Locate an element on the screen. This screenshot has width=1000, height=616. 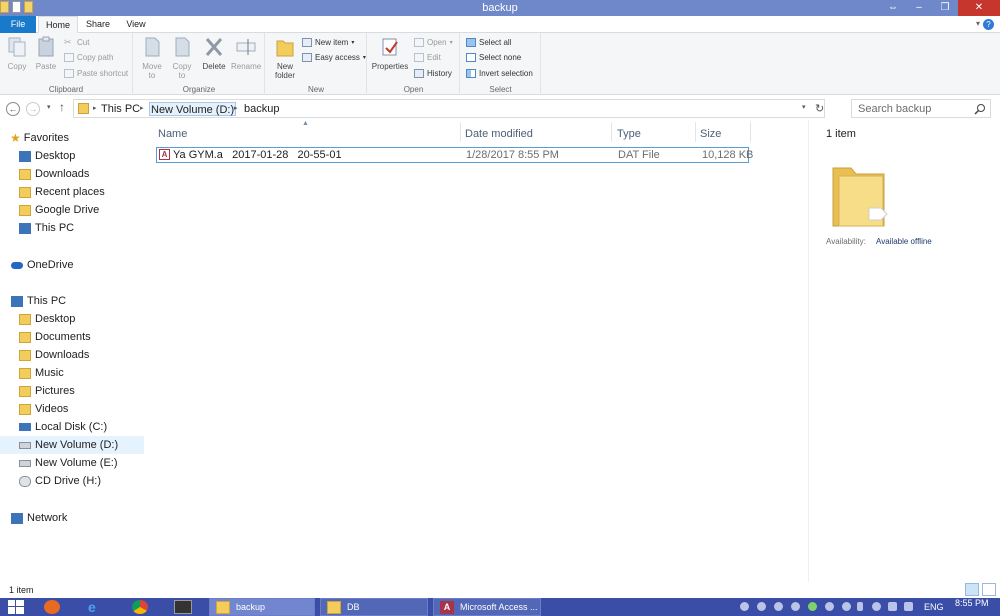
back-button: ← is located at coordinates (13, 109).